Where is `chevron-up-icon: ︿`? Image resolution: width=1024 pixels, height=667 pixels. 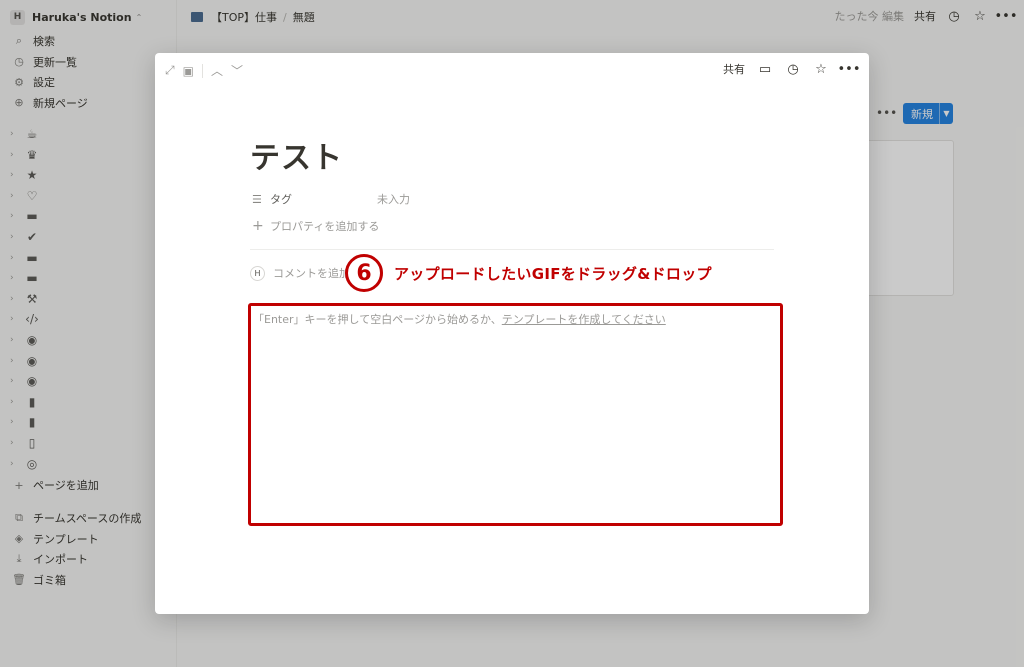
chevron-up-icon: ︿ is located at coordinates (217, 70).